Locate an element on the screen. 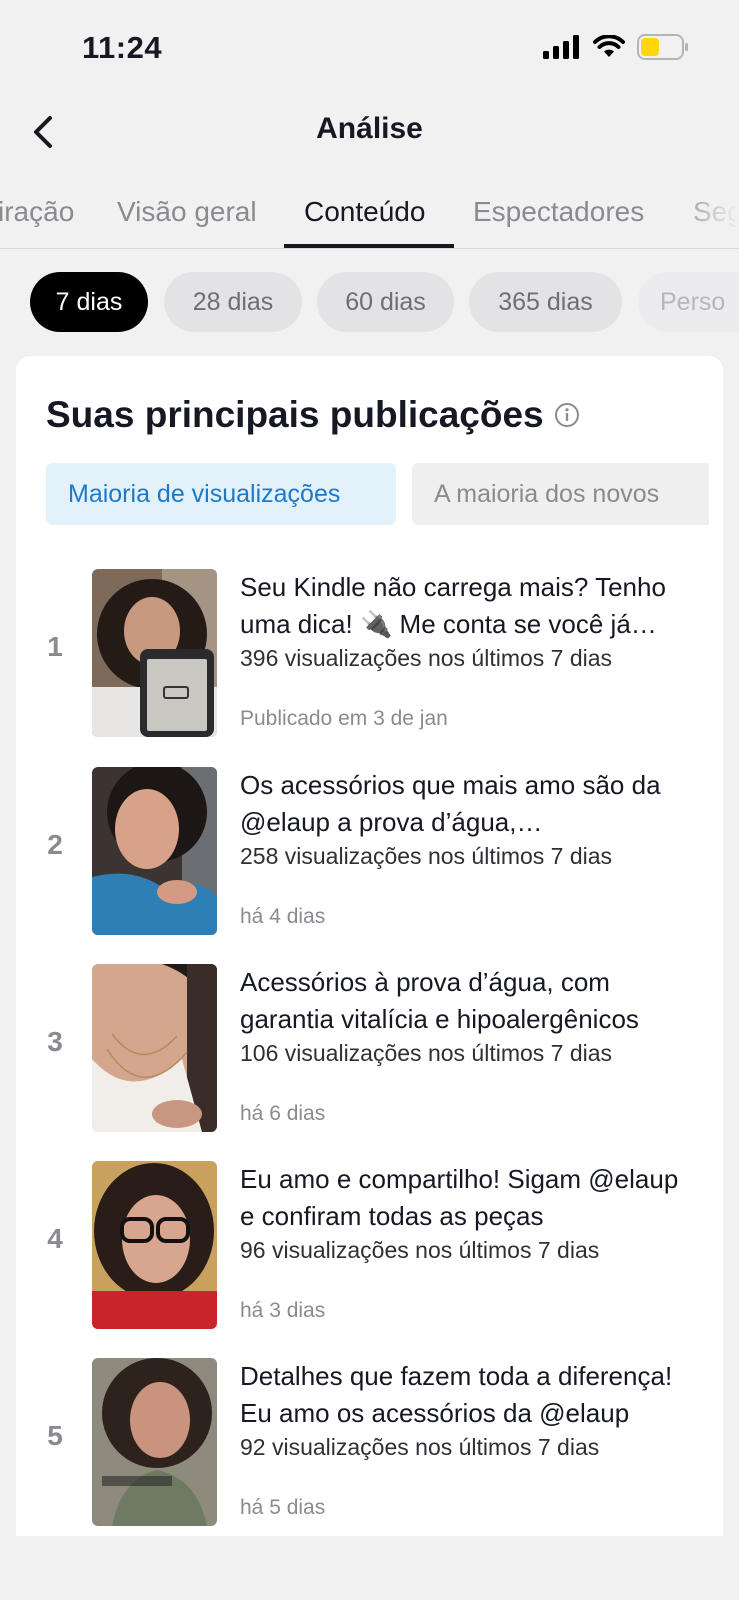 The image size is (739, 1600). post-date: há 3 dias is located at coordinates (283, 1310).